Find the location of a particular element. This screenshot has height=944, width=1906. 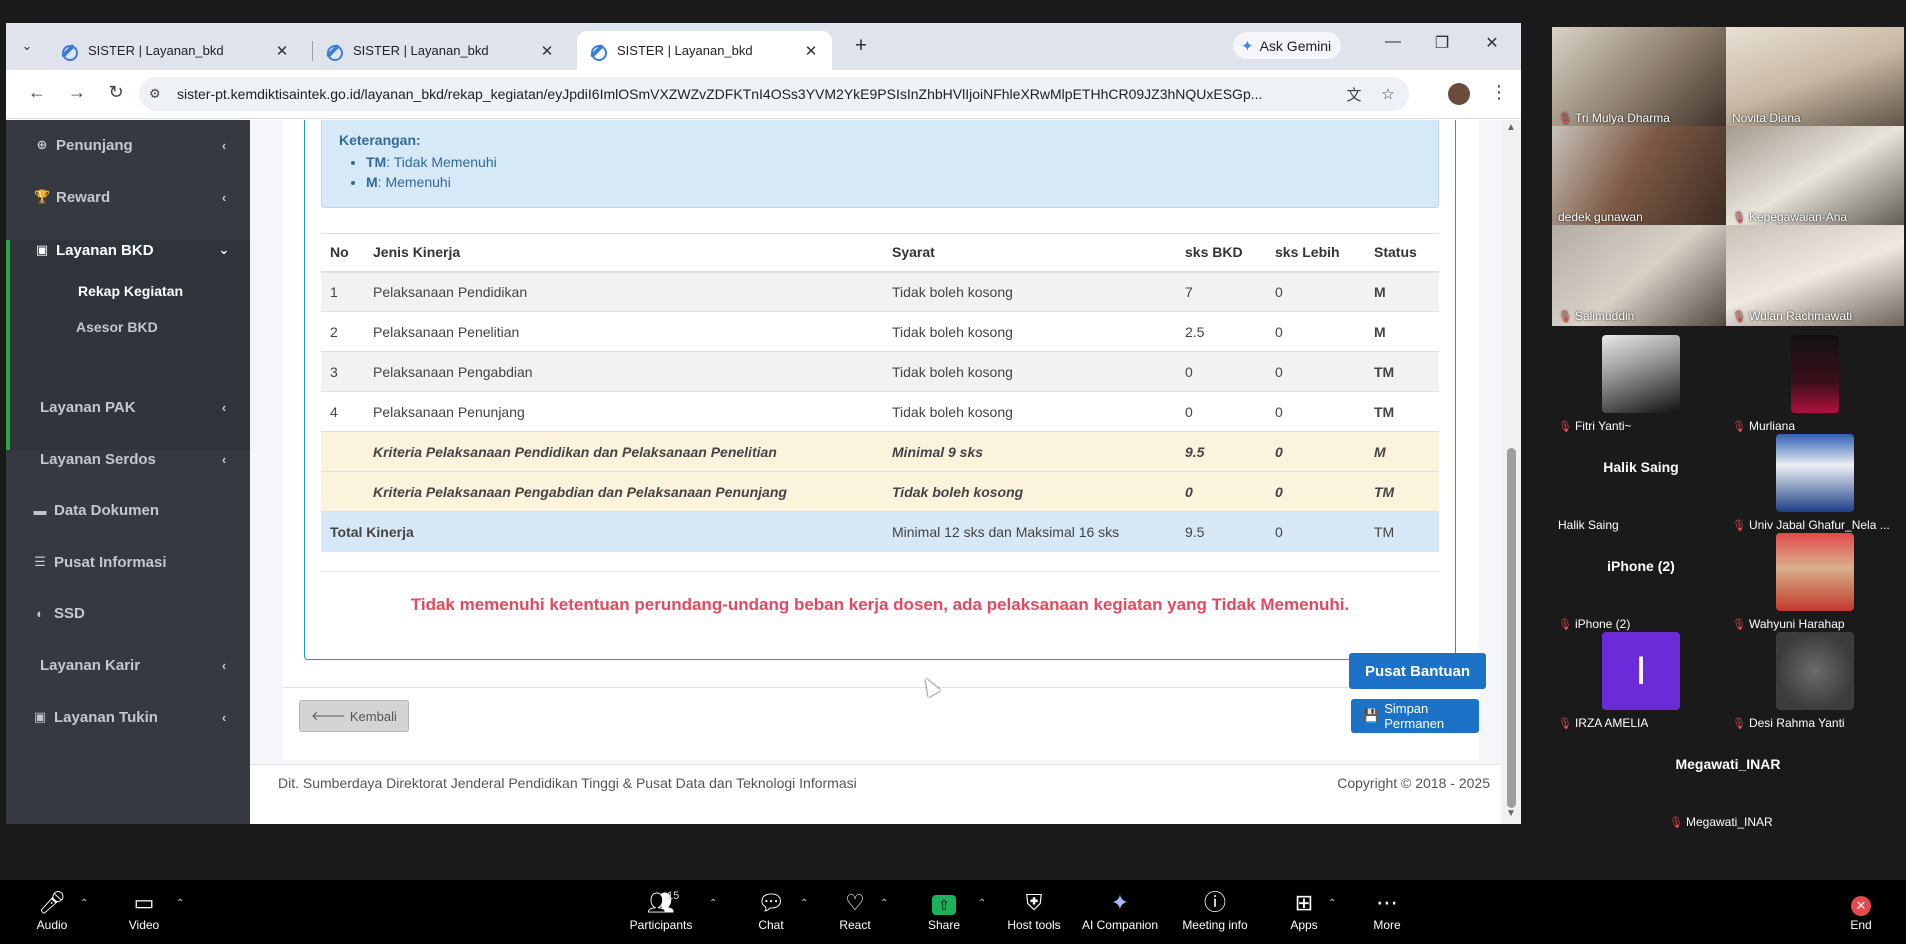

participant-video-tile: 🎙 Kepegawaian-Ana is located at coordinates (1815, 176).